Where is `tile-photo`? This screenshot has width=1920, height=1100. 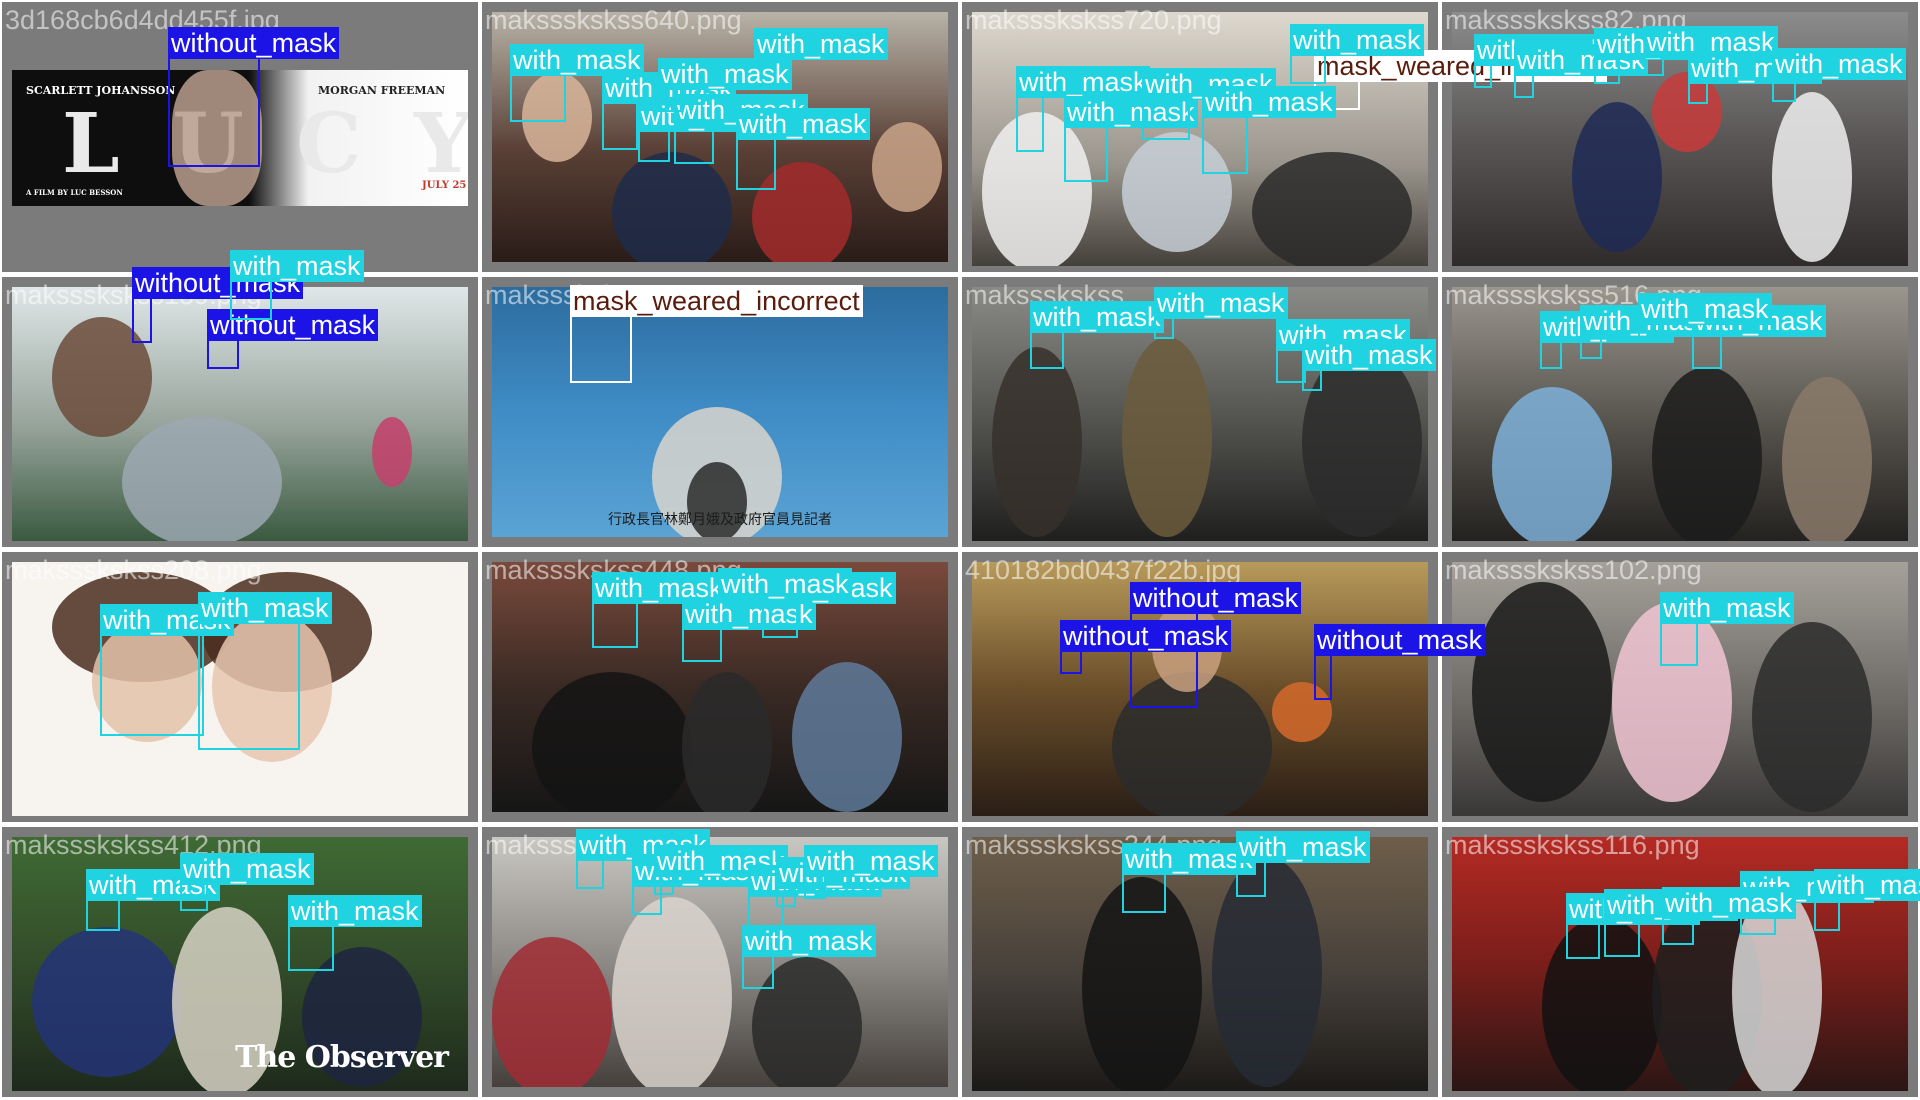 tile-photo is located at coordinates (1200, 964).